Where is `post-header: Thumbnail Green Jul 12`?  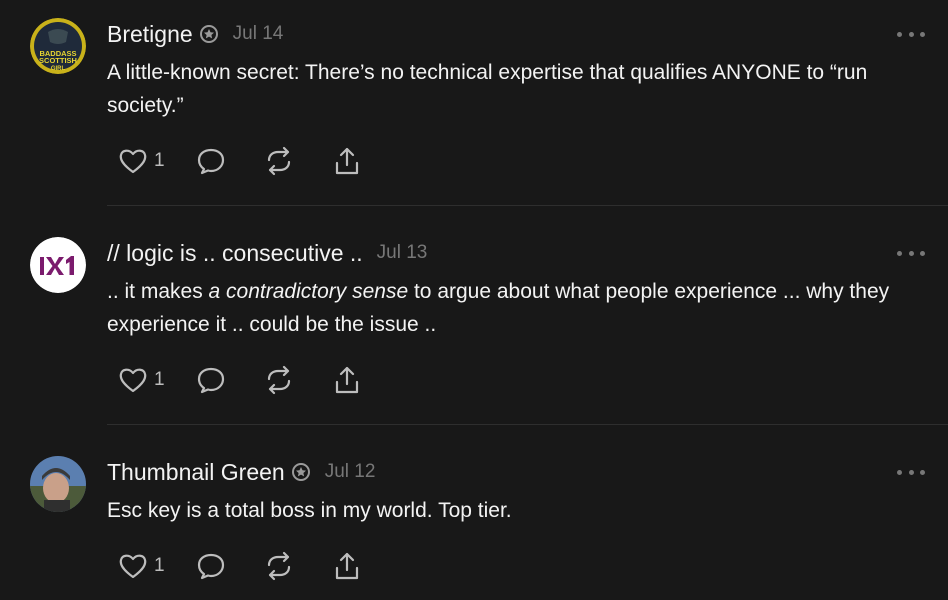 post-header: Thumbnail Green Jul 12 is located at coordinates (241, 472).